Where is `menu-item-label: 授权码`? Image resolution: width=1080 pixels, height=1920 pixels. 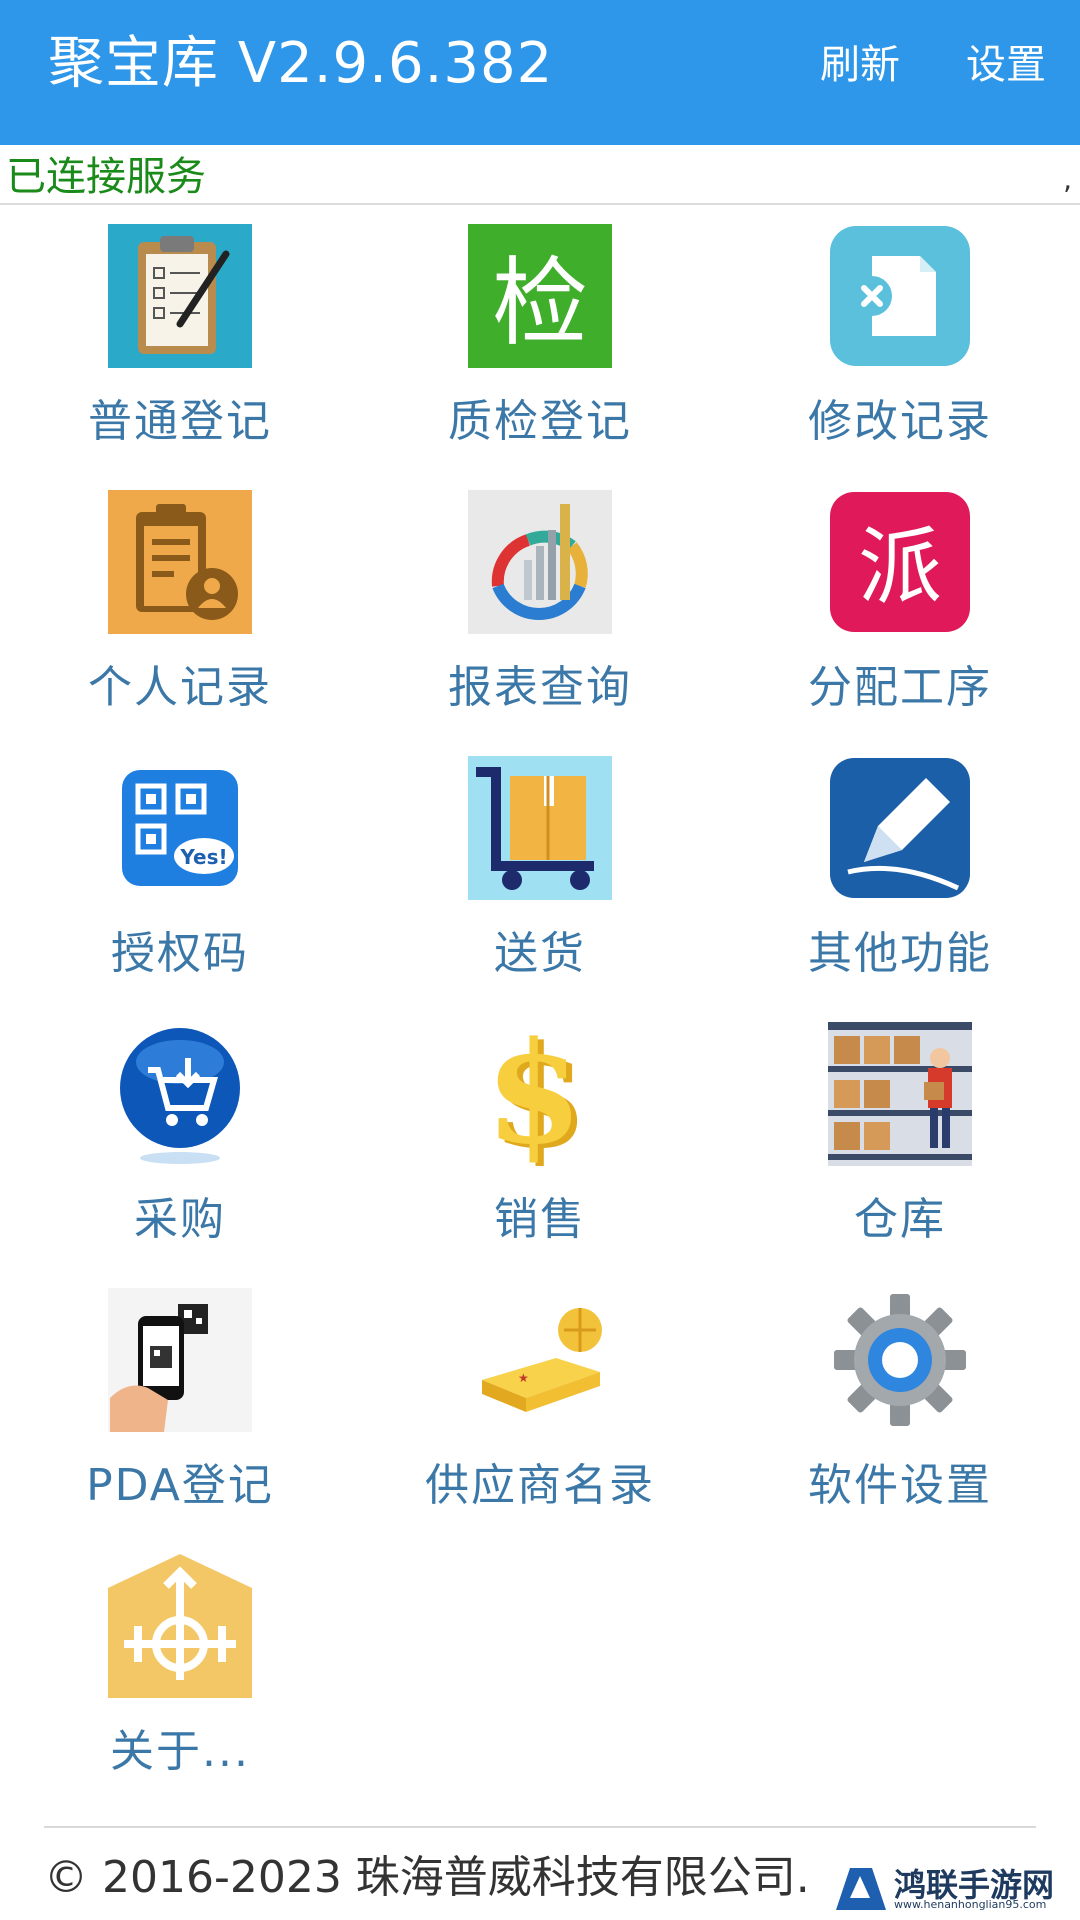
menu-item-label: 授权码 is located at coordinates (180, 953).